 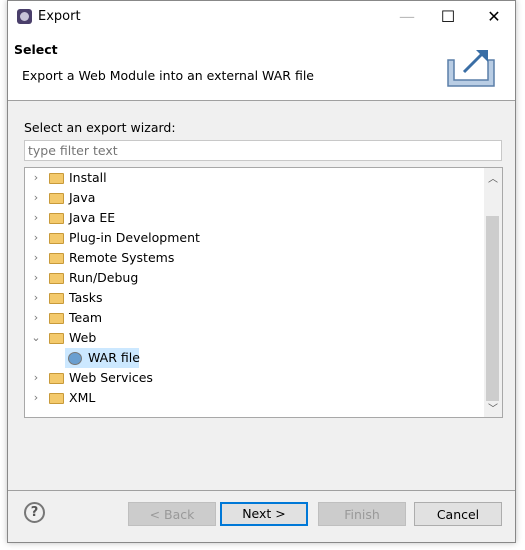 What do you see at coordinates (263, 378) in the screenshot?
I see `tree-item: › Web Services` at bounding box center [263, 378].